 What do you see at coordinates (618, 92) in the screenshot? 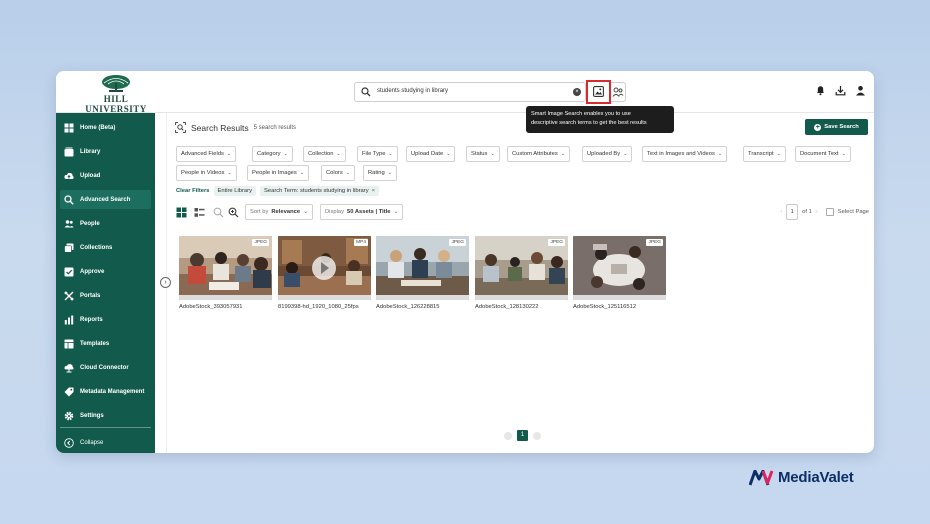
I see `people-search-button` at bounding box center [618, 92].